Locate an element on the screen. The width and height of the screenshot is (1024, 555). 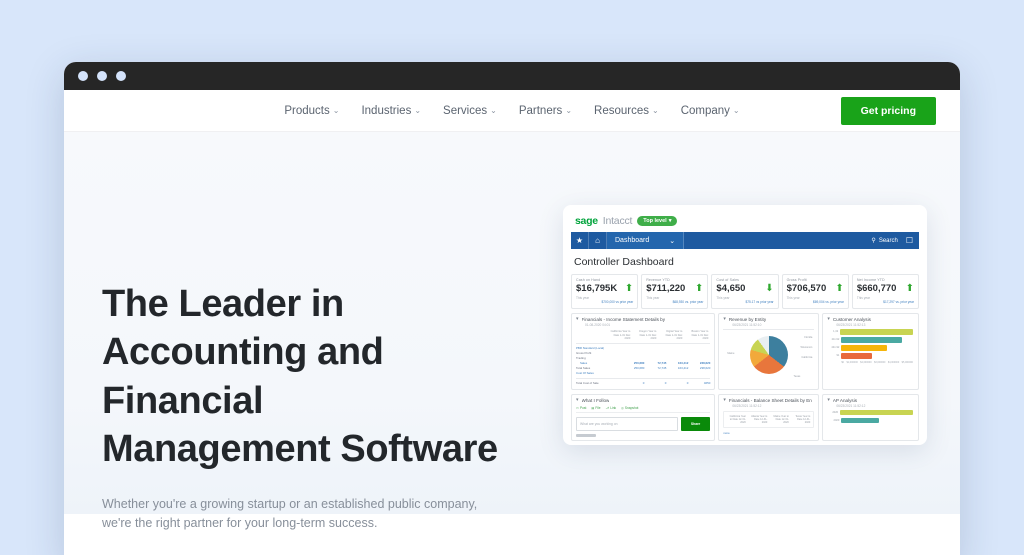
dashboard-tab: Dashboard ⌄ is located at coordinates (646, 240).